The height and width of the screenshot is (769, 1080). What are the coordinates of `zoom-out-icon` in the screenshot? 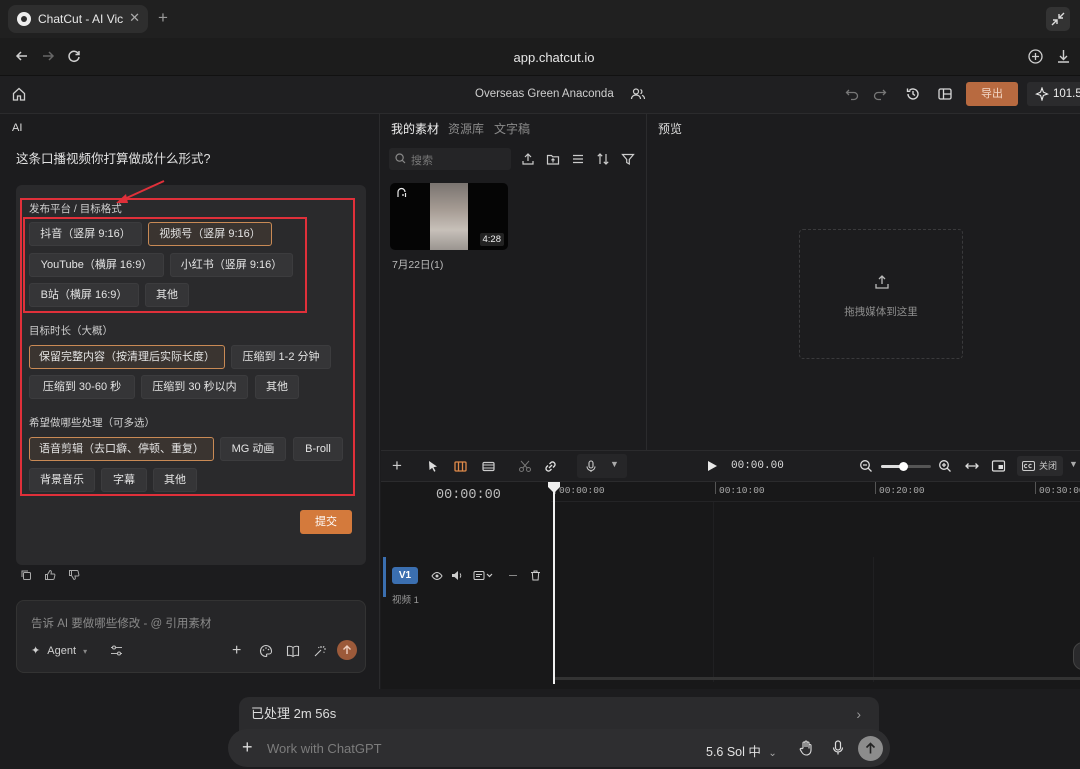 It's located at (866, 466).